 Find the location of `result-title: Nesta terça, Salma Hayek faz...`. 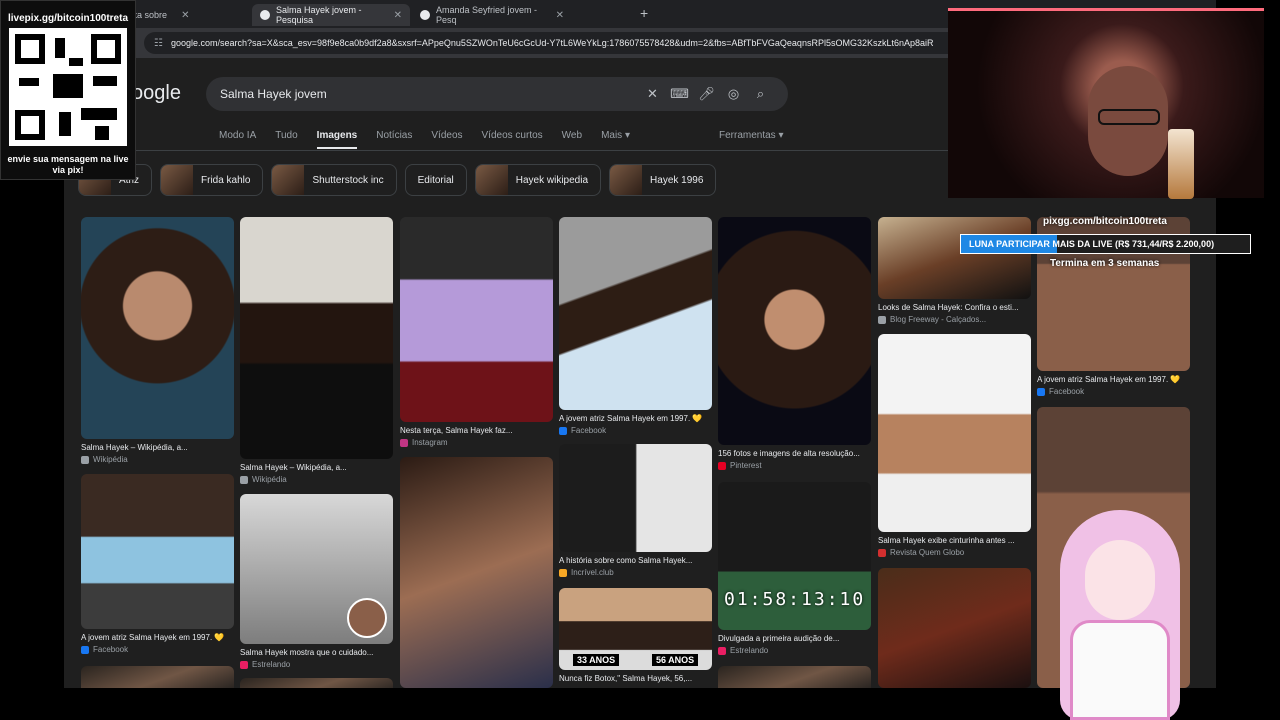

result-title: Nesta terça, Salma Hayek faz... is located at coordinates (476, 430).